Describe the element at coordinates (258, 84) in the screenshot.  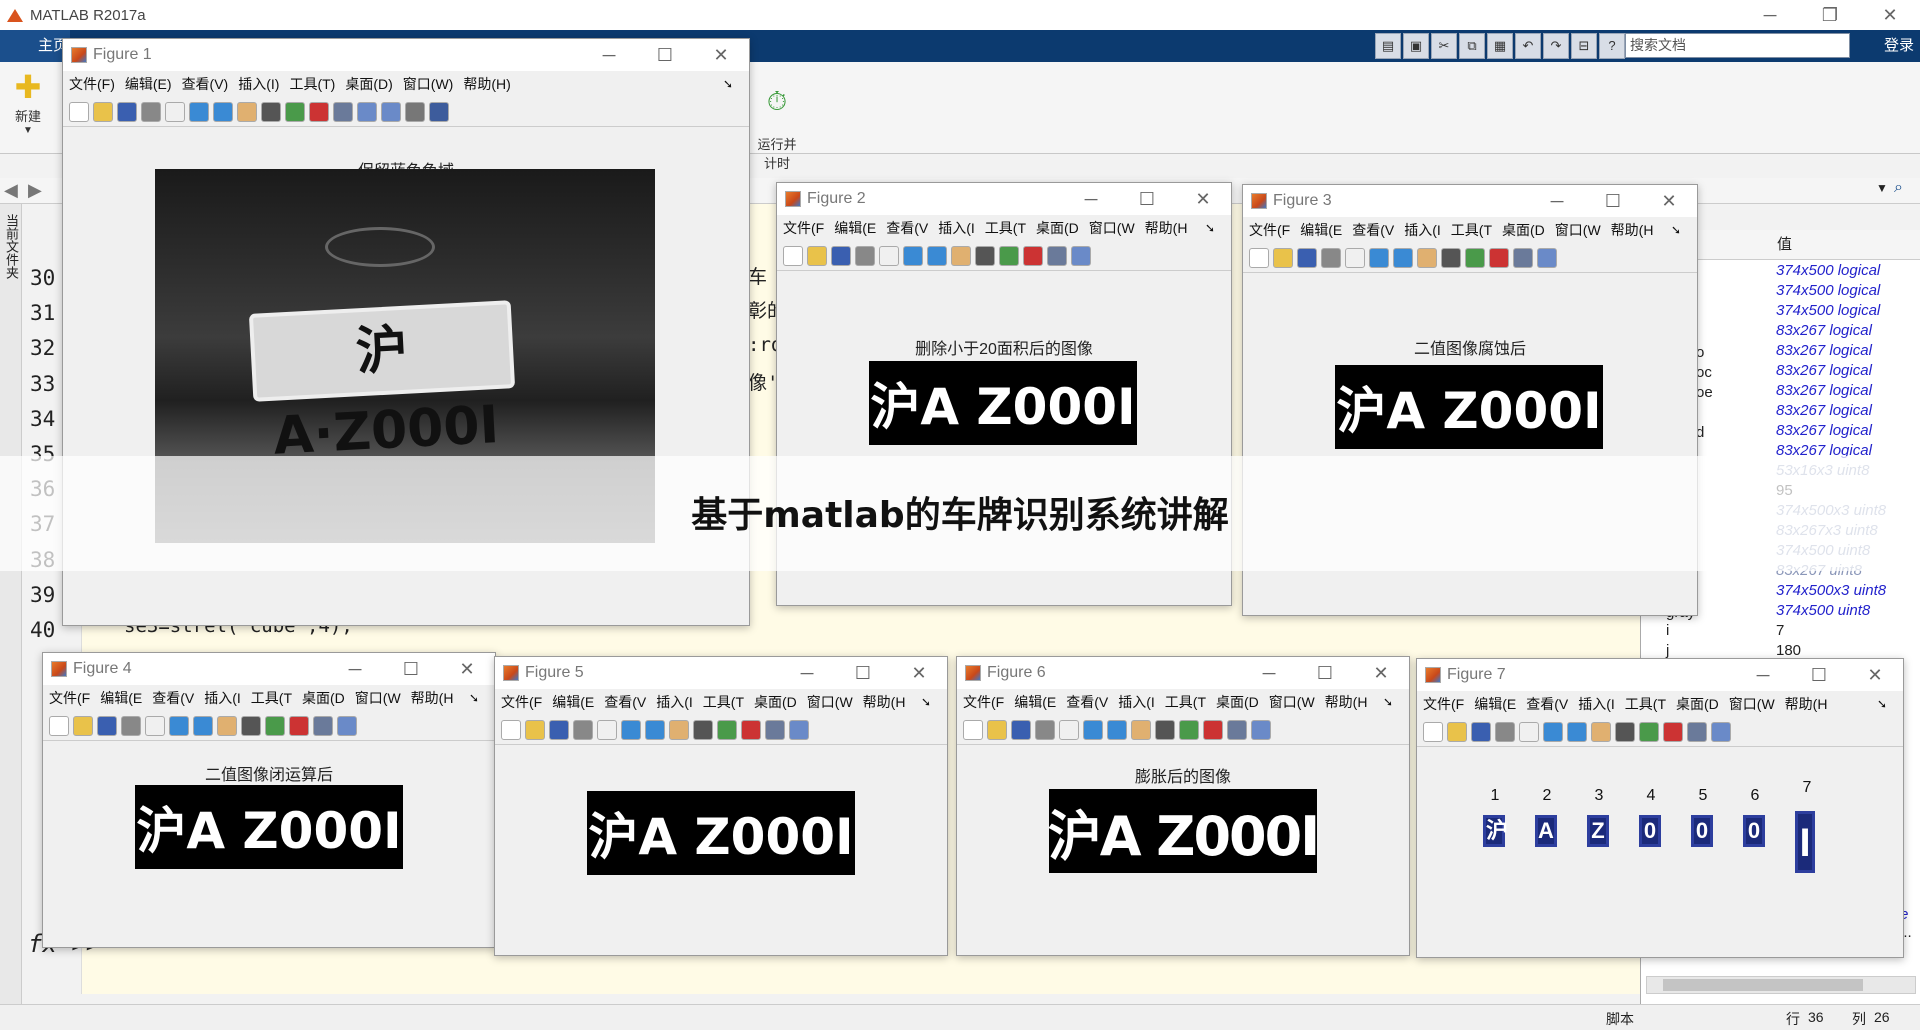
I see `figure-menu-item: 插入(I)` at that location.